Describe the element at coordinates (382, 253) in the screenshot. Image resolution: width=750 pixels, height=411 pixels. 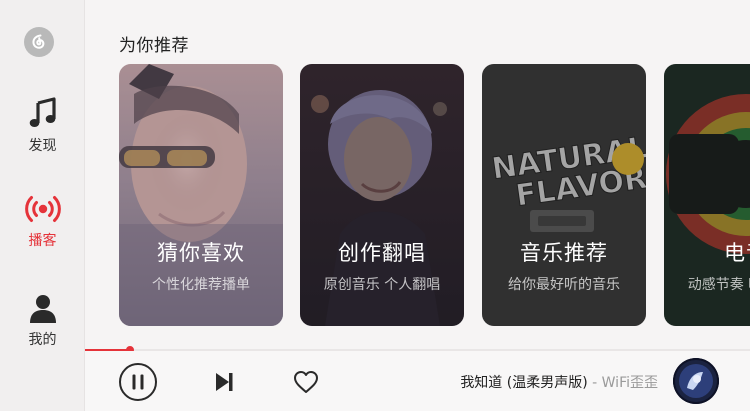
I see `card-title: 创作翻唱` at that location.